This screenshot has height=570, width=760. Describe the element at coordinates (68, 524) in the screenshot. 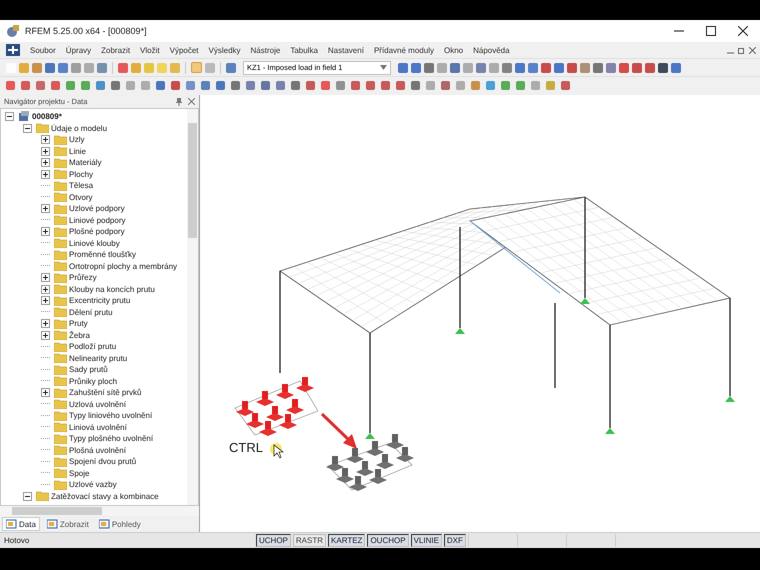

I see `panel-tab: Zobrazit` at that location.